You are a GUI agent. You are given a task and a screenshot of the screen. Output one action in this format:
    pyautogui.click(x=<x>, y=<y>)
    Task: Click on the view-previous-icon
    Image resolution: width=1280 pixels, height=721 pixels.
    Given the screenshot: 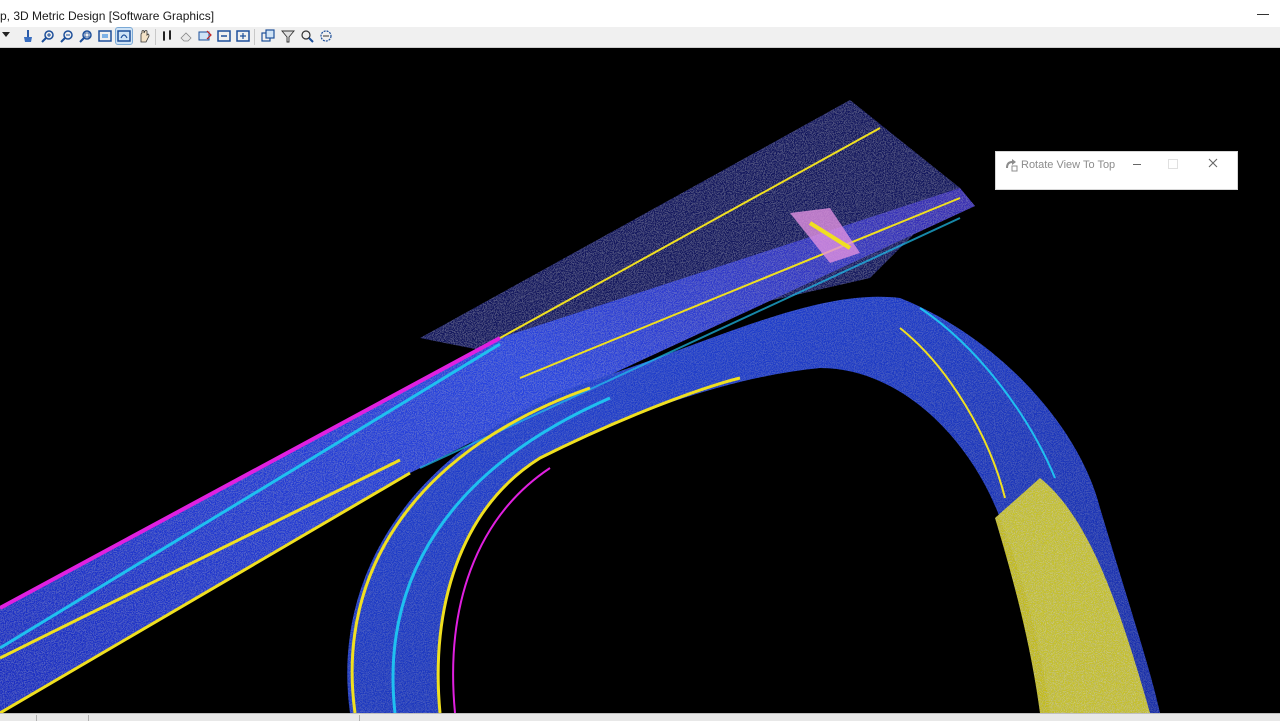 What is the action you would take?
    pyautogui.click(x=186, y=36)
    